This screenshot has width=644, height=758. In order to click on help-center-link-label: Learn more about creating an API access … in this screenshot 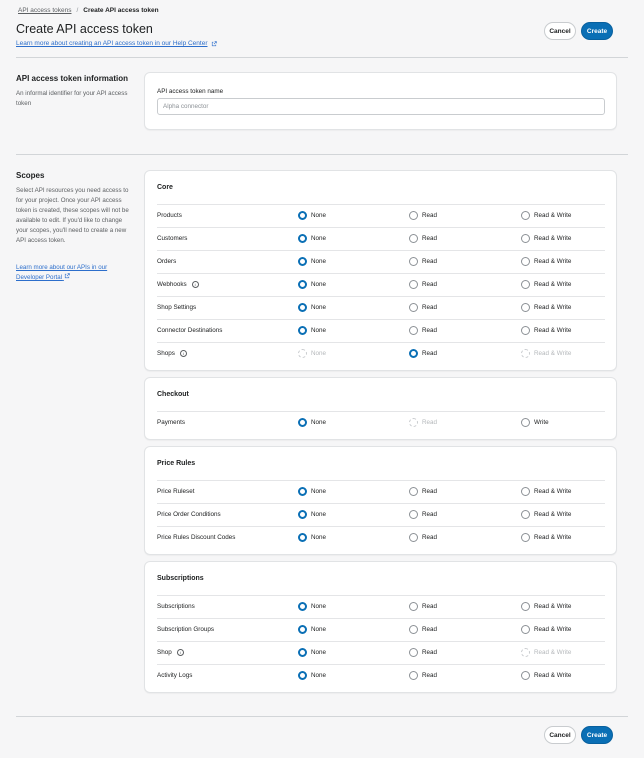, I will do `click(112, 43)`.